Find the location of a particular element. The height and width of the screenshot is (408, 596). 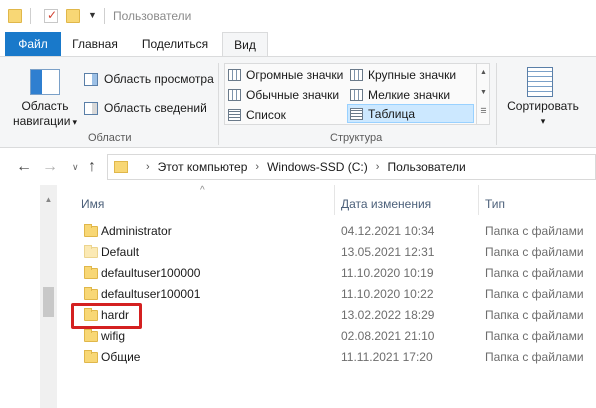

sort-button: Сортировать ▾ is located at coordinates (543, 114).